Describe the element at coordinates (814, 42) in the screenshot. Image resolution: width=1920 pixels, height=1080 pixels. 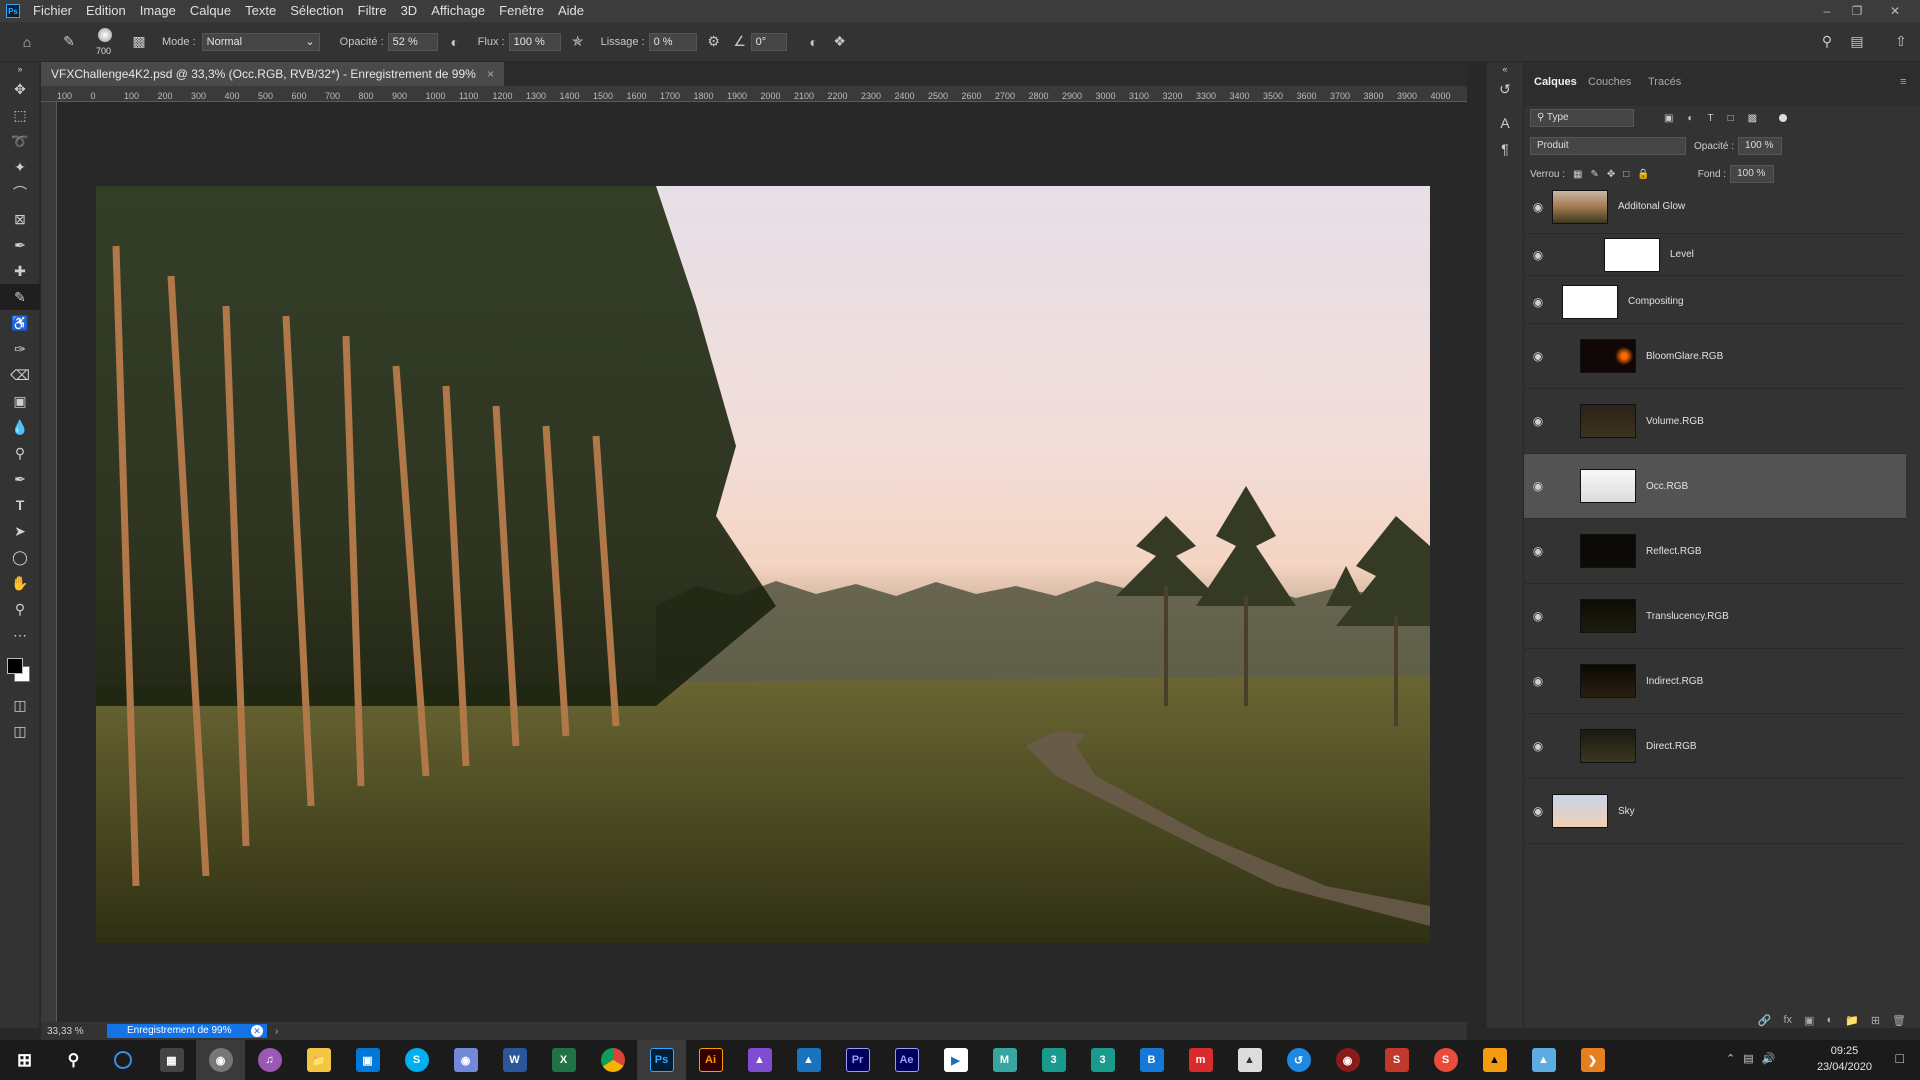
I see `pressure-size-icon: ◐` at that location.